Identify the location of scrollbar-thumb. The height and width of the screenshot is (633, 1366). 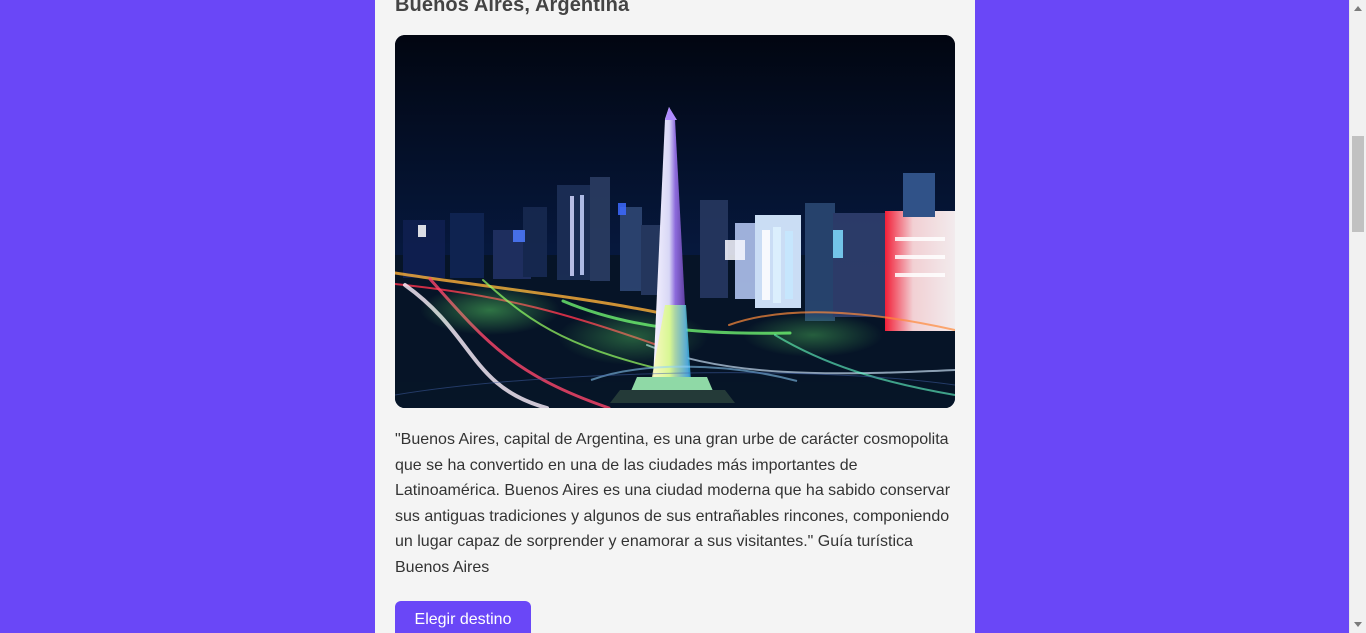
(1358, 184).